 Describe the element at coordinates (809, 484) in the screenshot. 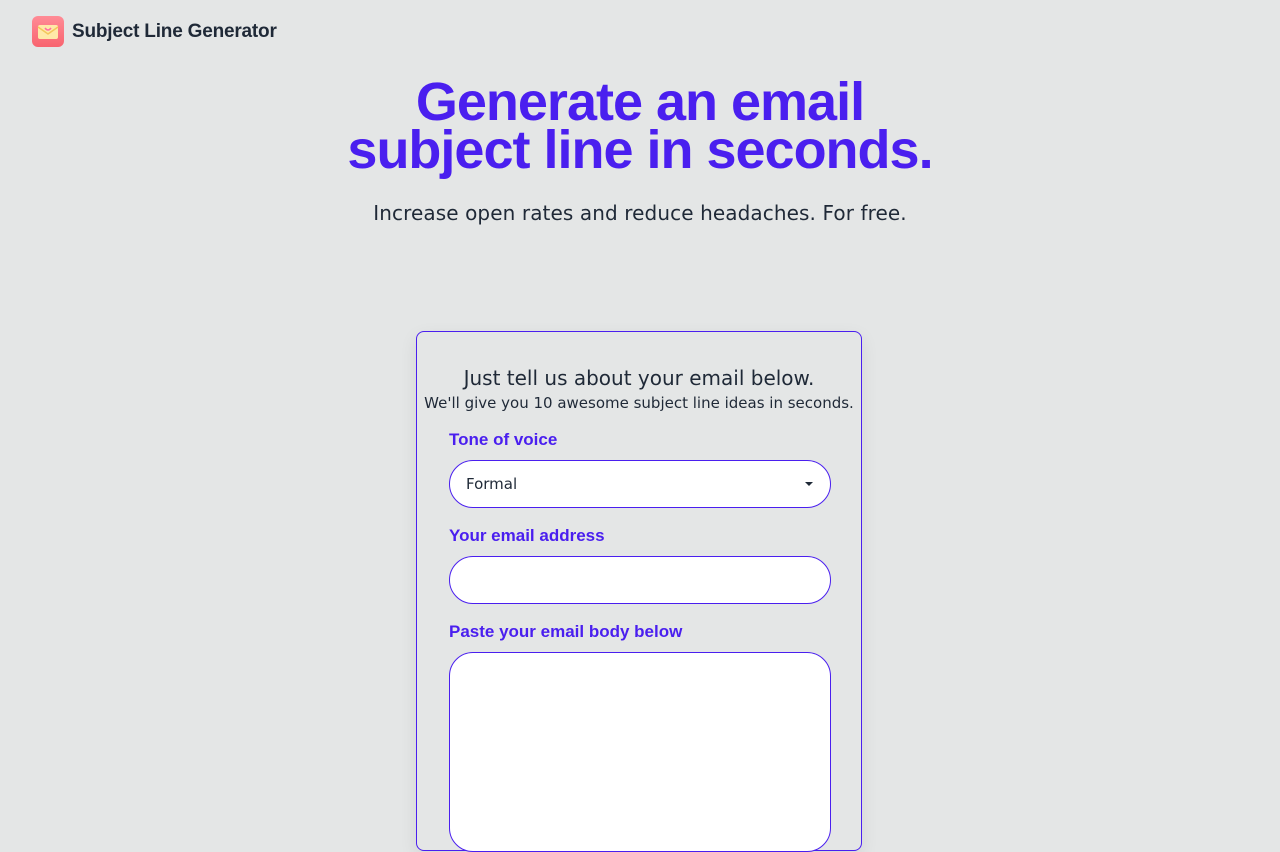

I see `caret-down-icon` at that location.